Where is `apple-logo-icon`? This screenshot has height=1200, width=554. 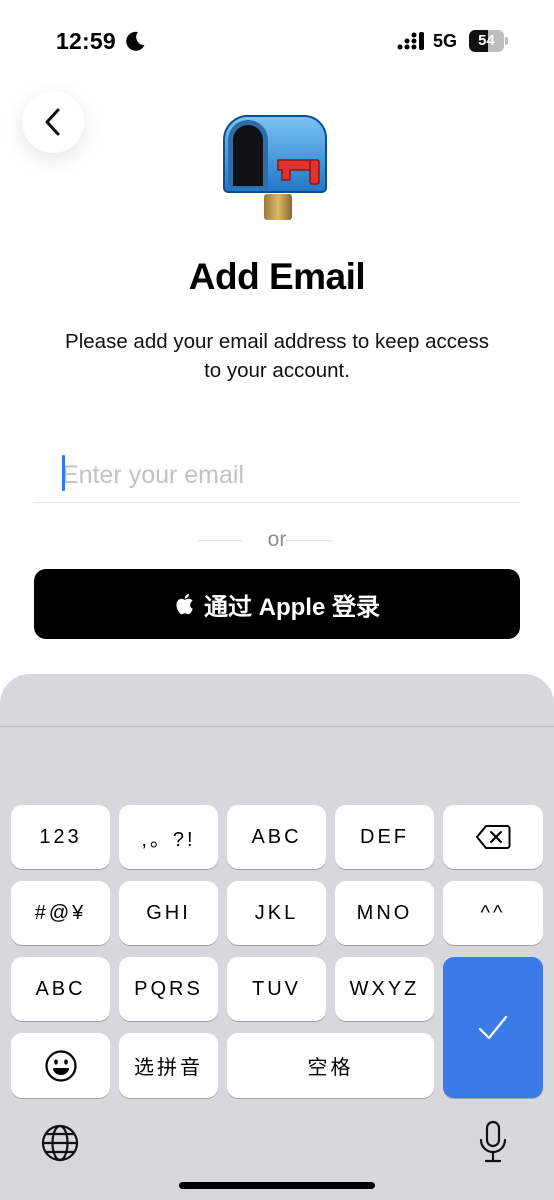 apple-logo-icon is located at coordinates (184, 604).